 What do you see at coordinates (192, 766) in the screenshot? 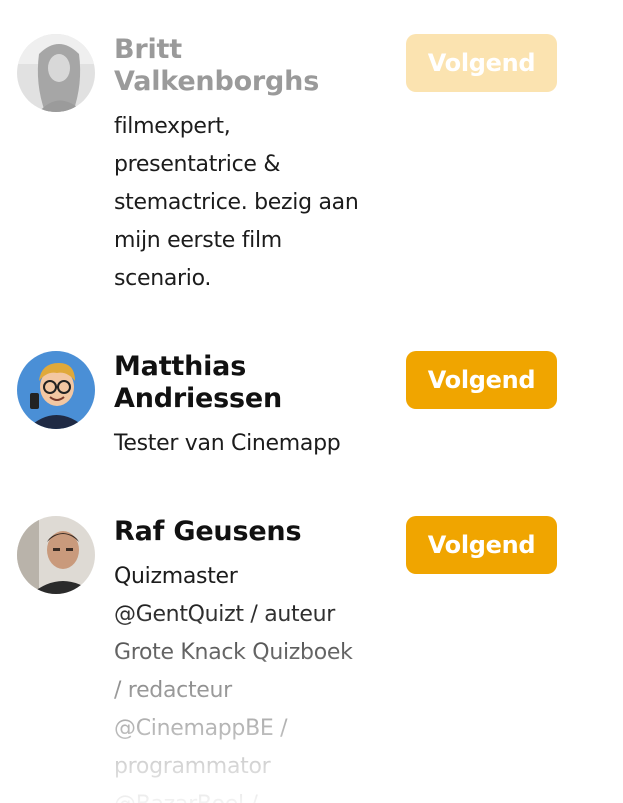
I see `bio-line: programmator` at bounding box center [192, 766].